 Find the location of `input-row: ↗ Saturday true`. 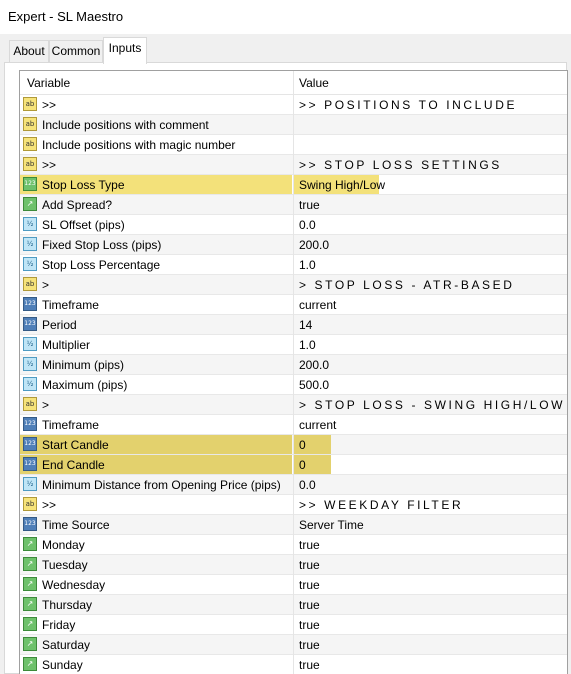

input-row: ↗ Saturday true is located at coordinates (293, 645).